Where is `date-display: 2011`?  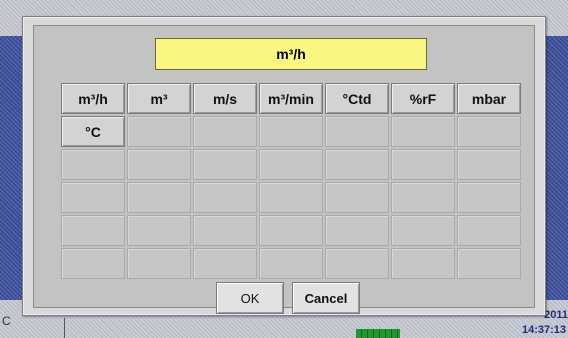
date-display: 2011 is located at coordinates (556, 315).